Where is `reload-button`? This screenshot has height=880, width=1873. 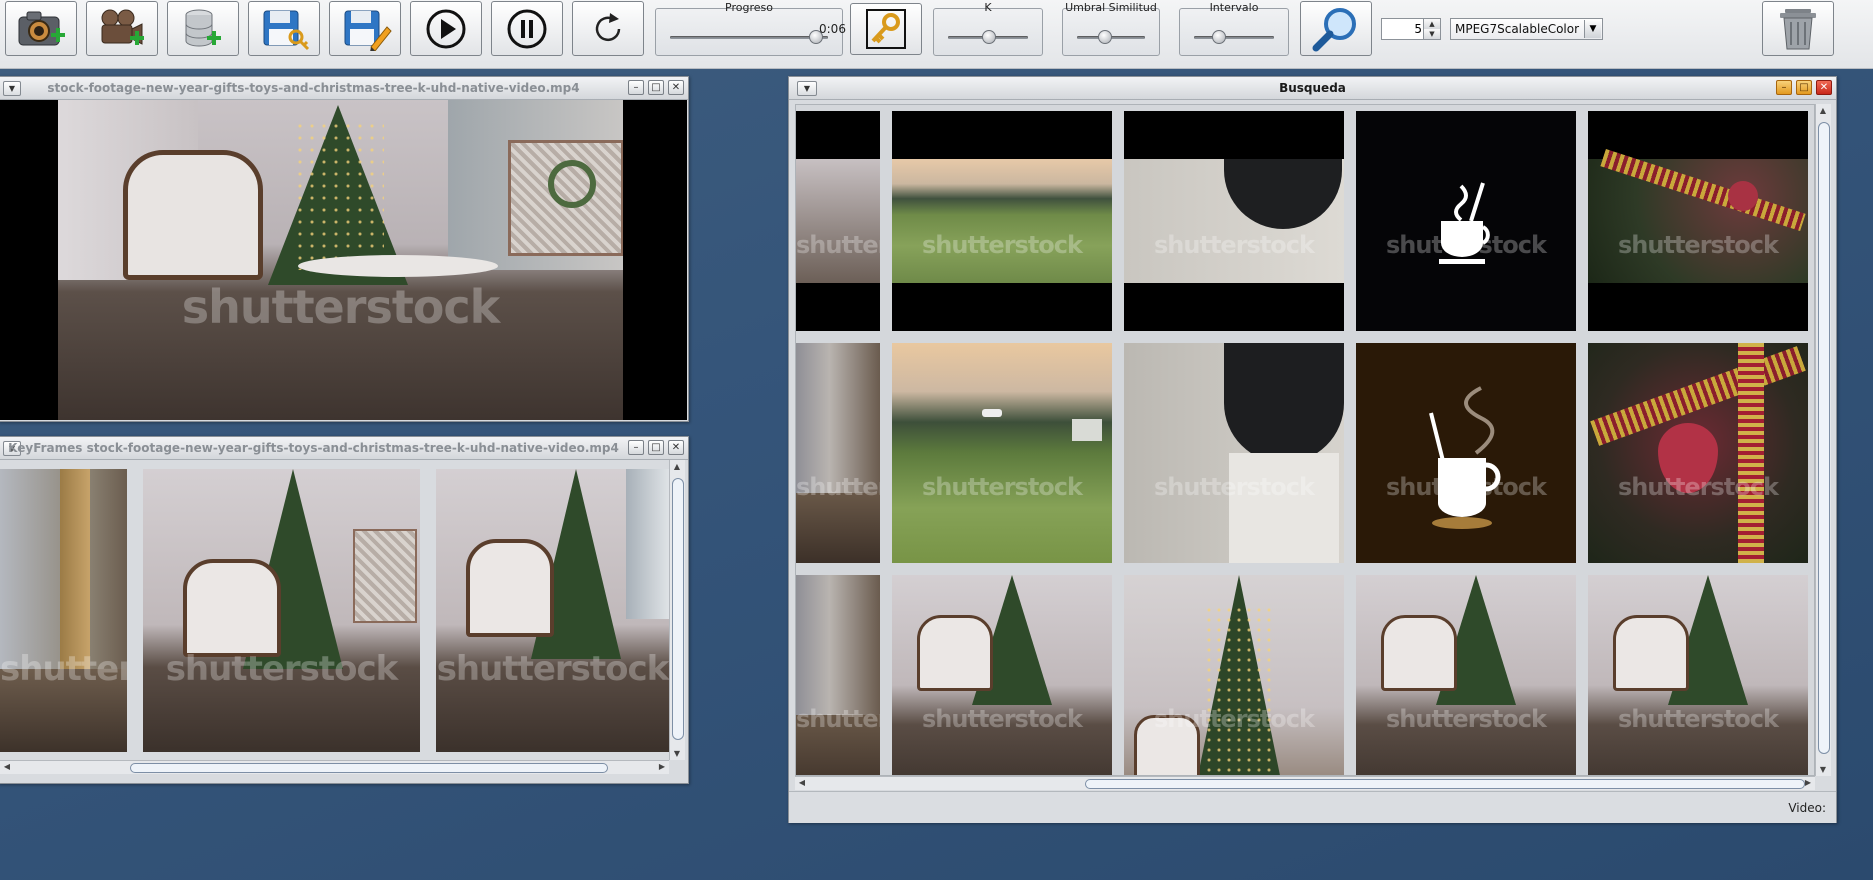 reload-button is located at coordinates (608, 28).